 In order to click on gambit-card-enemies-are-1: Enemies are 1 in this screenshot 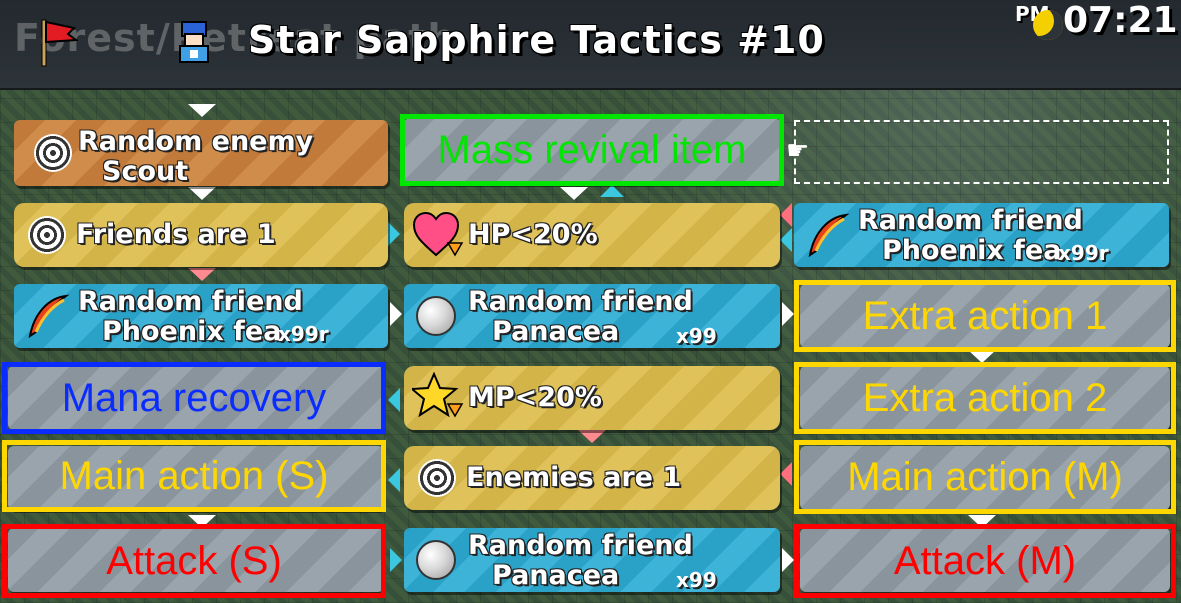, I will do `click(592, 478)`.